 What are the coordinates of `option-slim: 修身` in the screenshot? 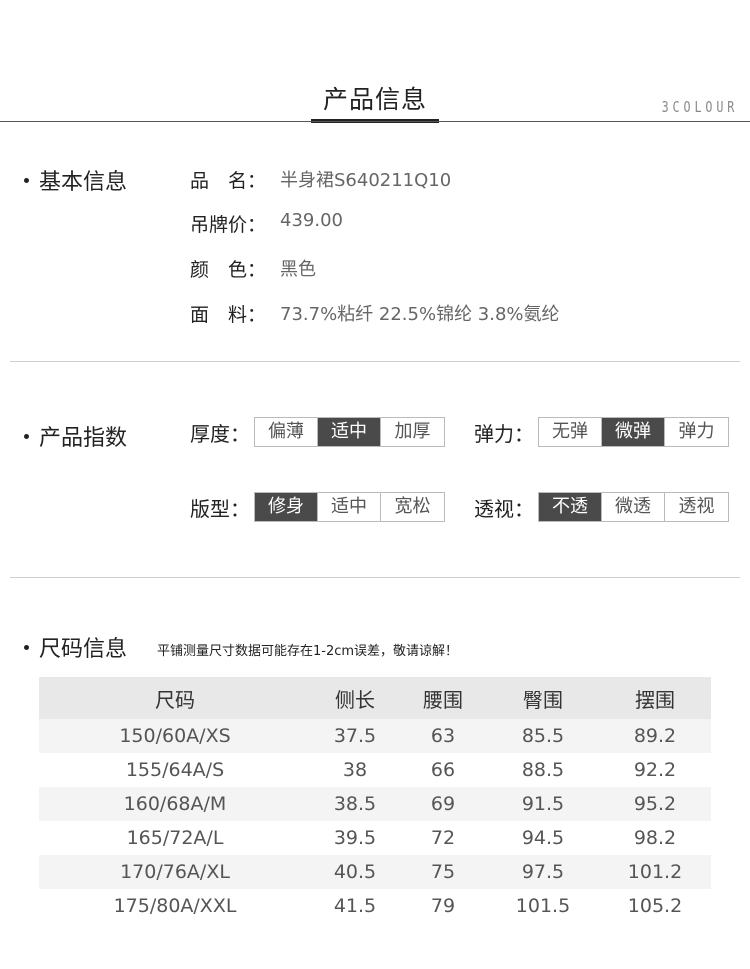 It's located at (286, 507).